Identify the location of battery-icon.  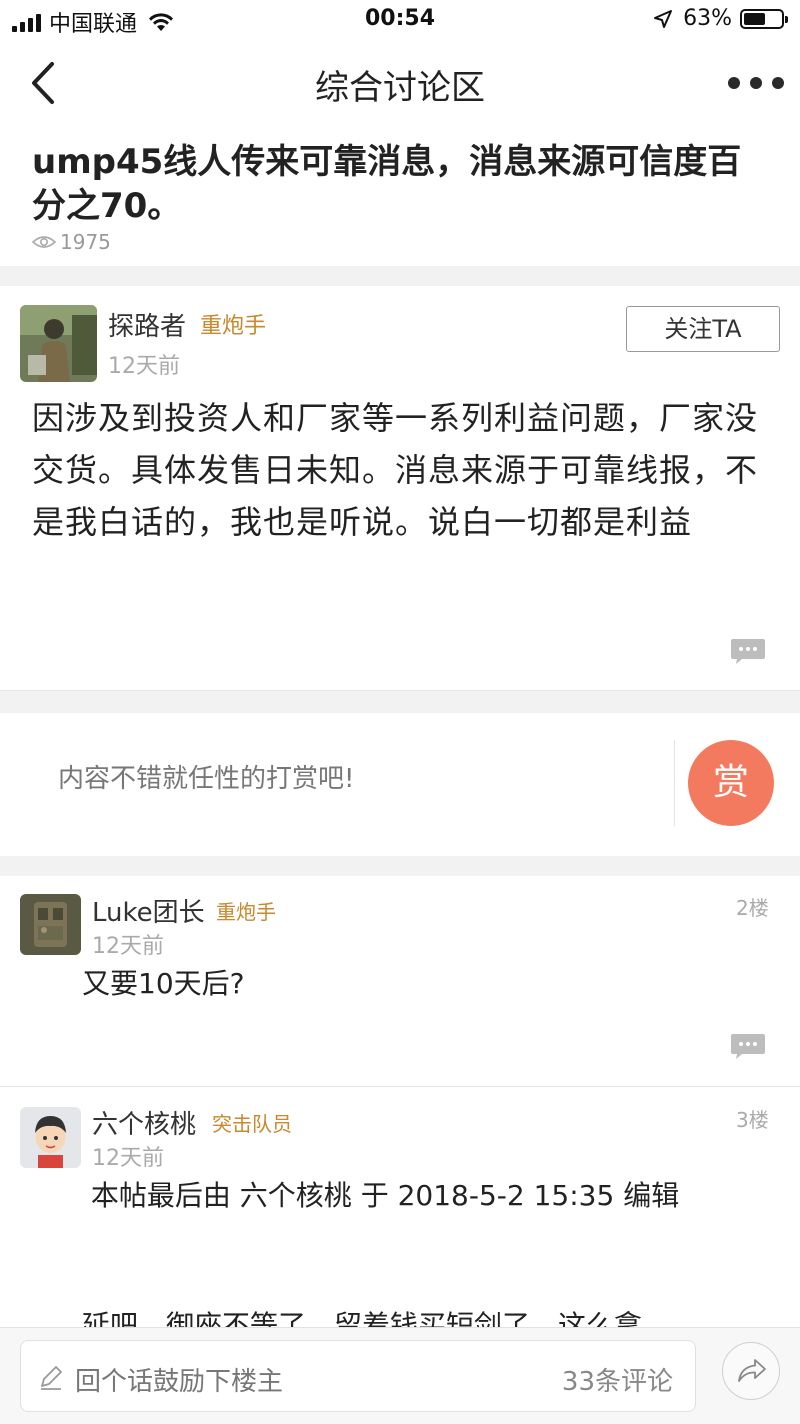
(764, 18).